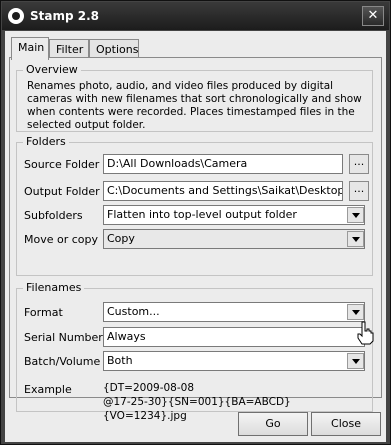  Describe the element at coordinates (355, 239) in the screenshot. I see `move-or-copy-dropdown-arrow-icon` at that location.